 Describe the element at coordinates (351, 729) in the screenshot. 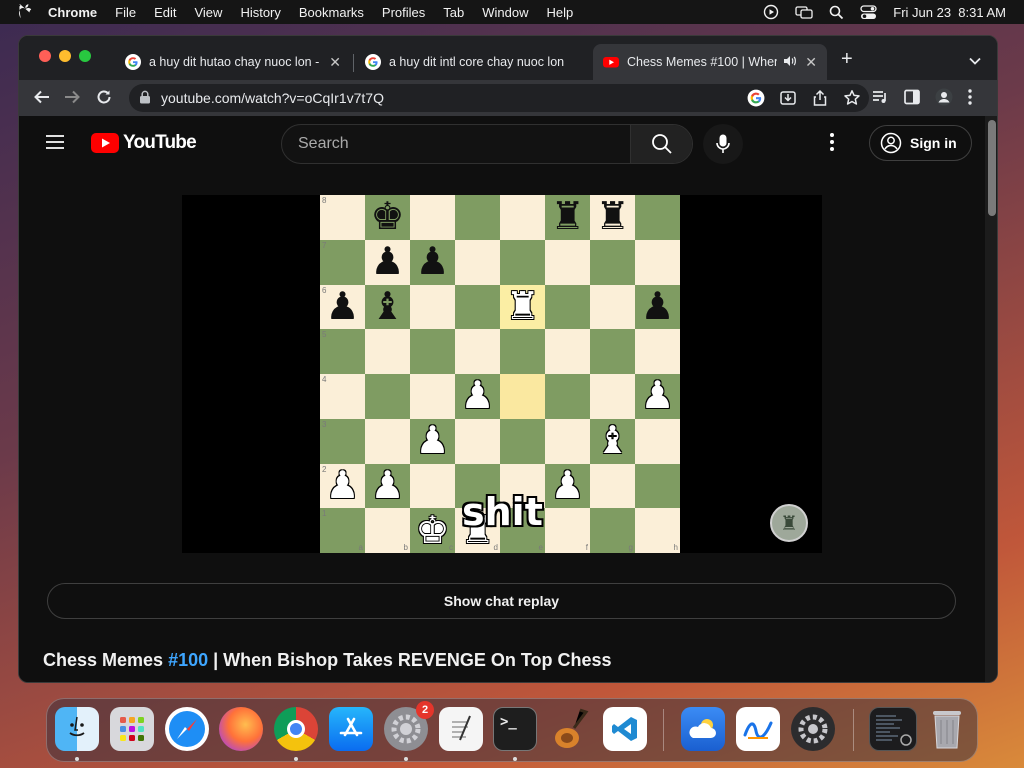

I see `app-store-icon` at that location.